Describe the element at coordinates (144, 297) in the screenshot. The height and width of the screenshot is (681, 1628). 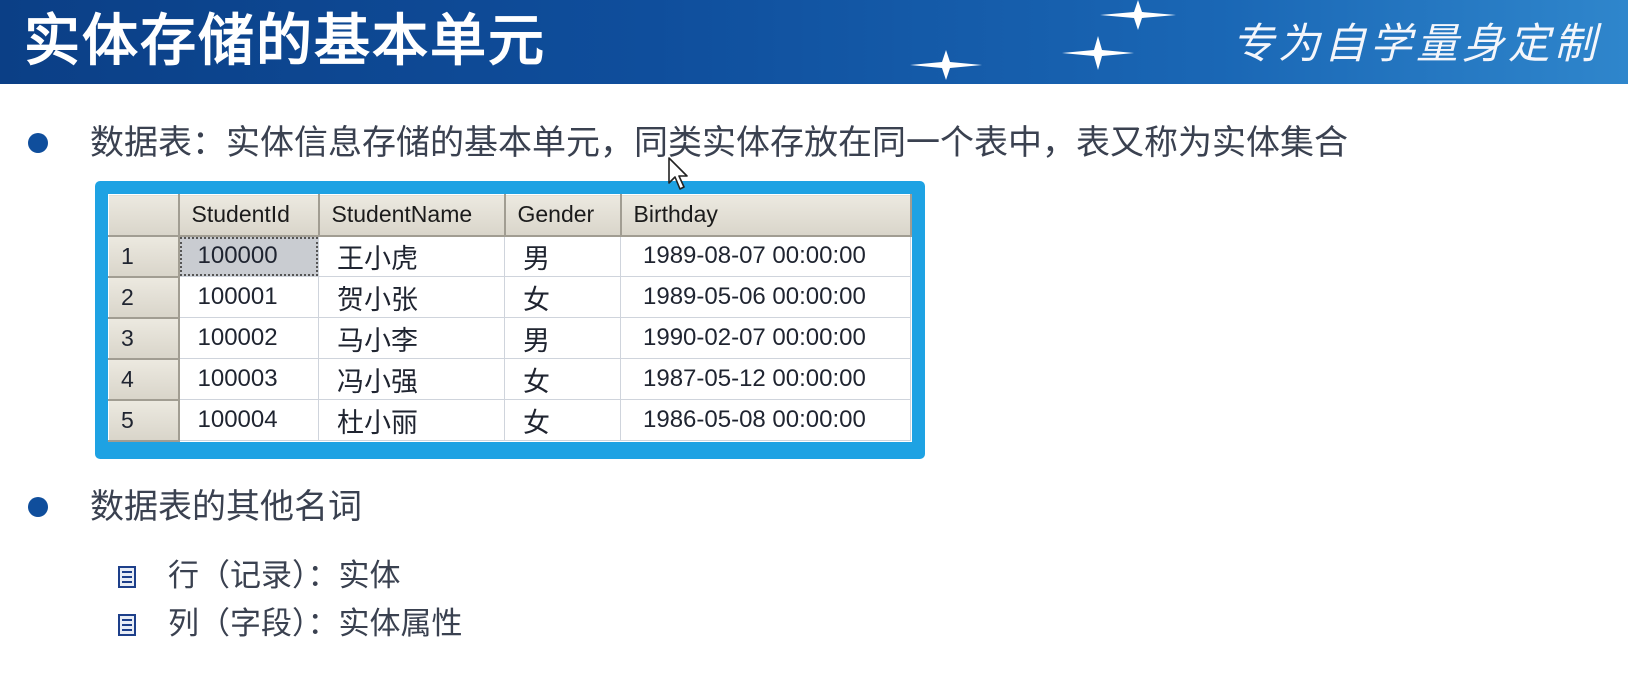
I see `row-number-cell: 2` at that location.